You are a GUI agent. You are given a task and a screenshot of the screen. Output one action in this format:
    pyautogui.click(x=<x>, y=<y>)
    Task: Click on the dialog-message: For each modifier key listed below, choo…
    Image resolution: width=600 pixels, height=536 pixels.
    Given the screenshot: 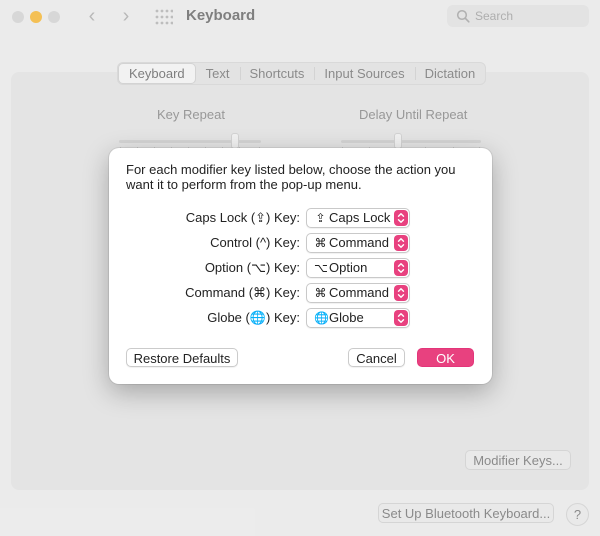 What is the action you would take?
    pyautogui.click(x=291, y=177)
    